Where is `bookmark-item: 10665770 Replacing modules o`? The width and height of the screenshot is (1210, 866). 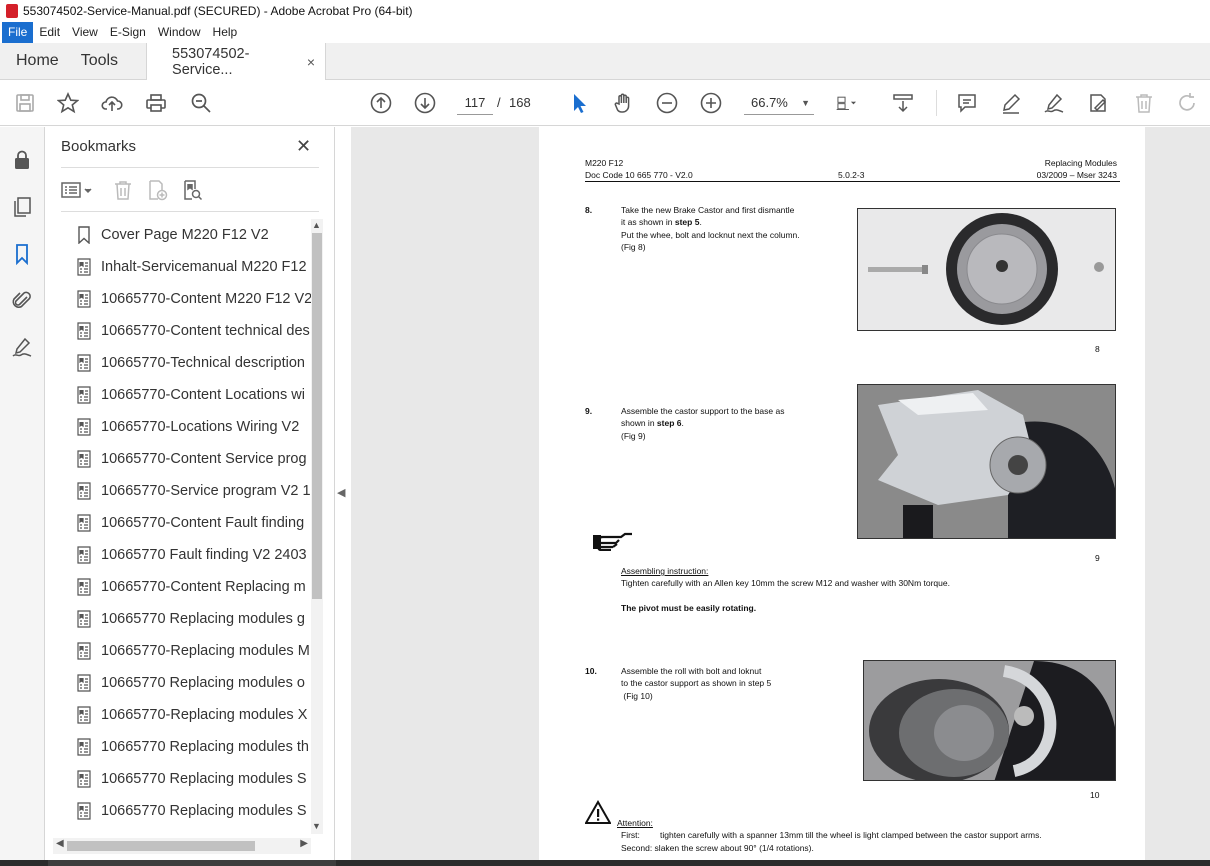
bookmark-item: 10665770 Replacing modules o is located at coordinates (190, 683).